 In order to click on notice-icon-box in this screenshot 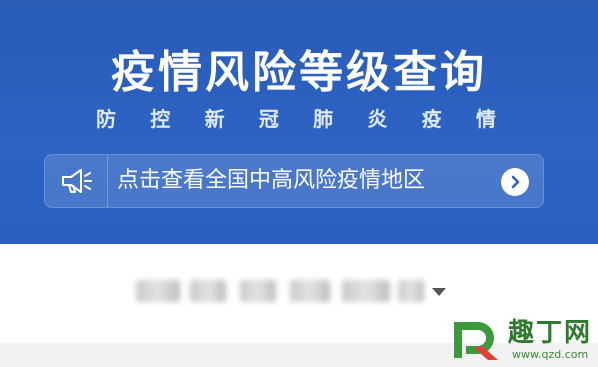, I will do `click(76, 181)`.